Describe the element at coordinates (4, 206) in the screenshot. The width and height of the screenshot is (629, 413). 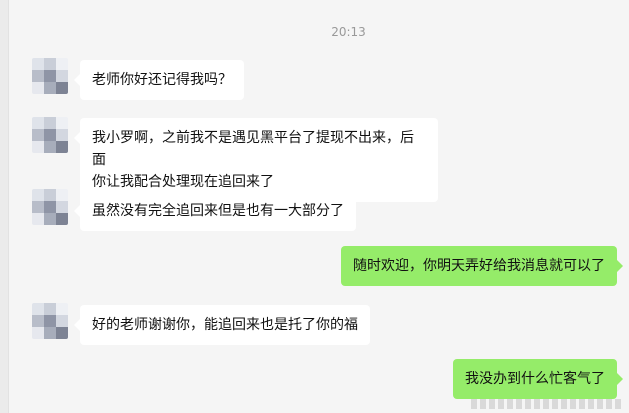
I see `window-edge` at that location.